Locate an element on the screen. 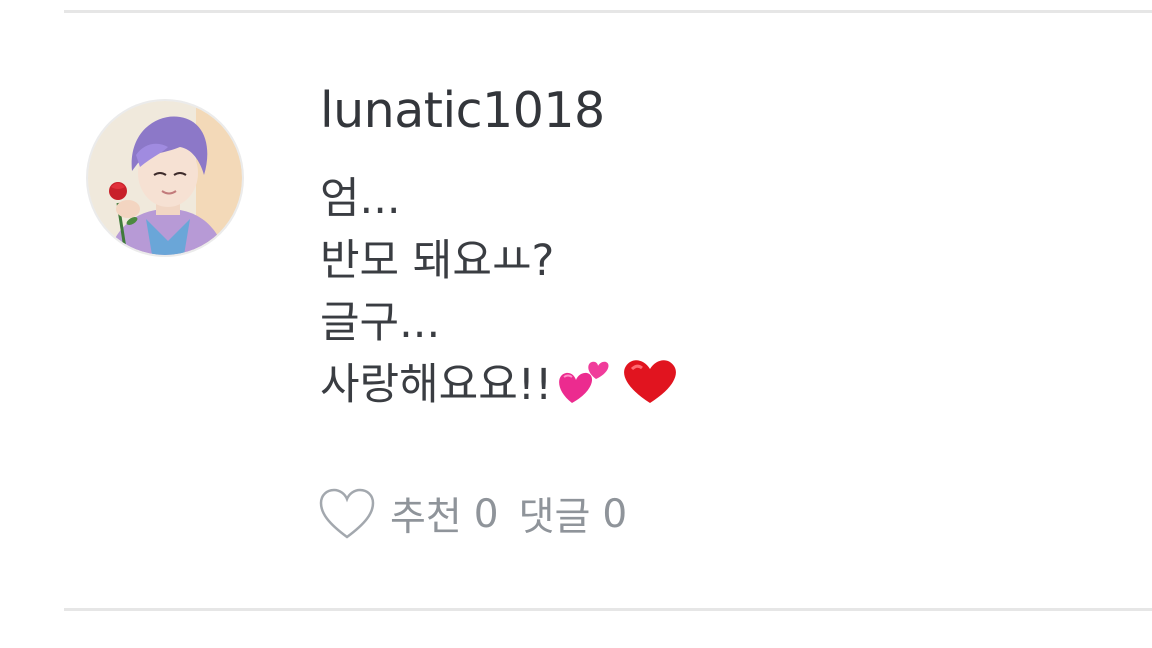  comment-line-4: 사랑해요요!! is located at coordinates (500, 385).